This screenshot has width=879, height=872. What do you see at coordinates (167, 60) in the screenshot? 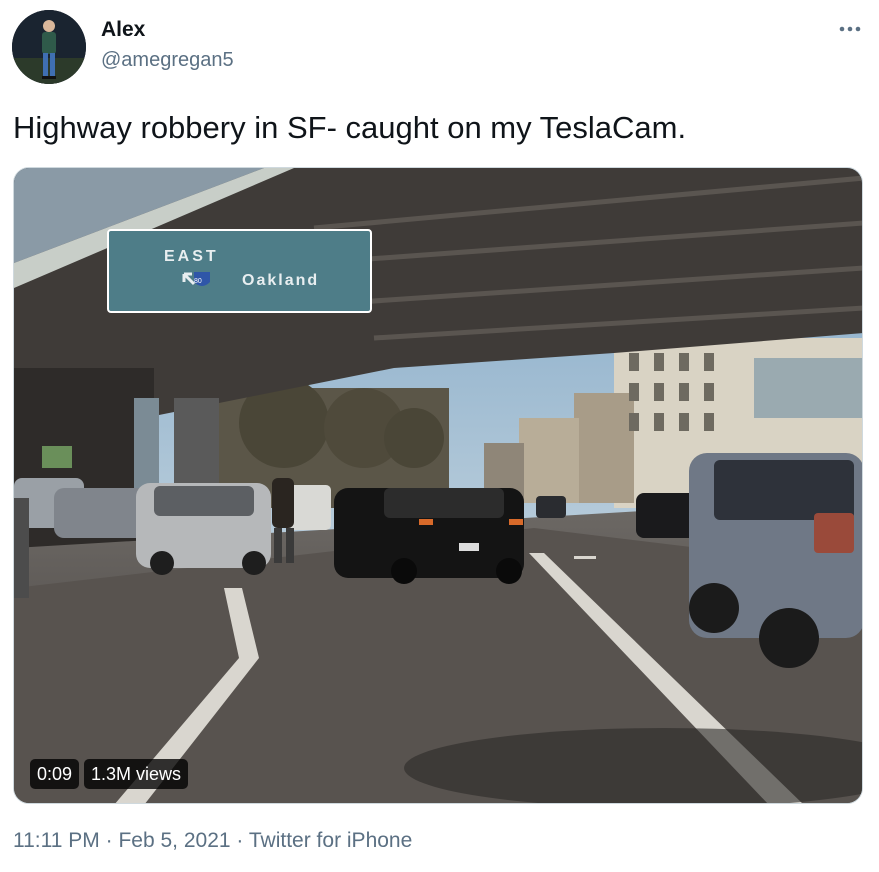
I see `author-handle: @amegregan5` at bounding box center [167, 60].